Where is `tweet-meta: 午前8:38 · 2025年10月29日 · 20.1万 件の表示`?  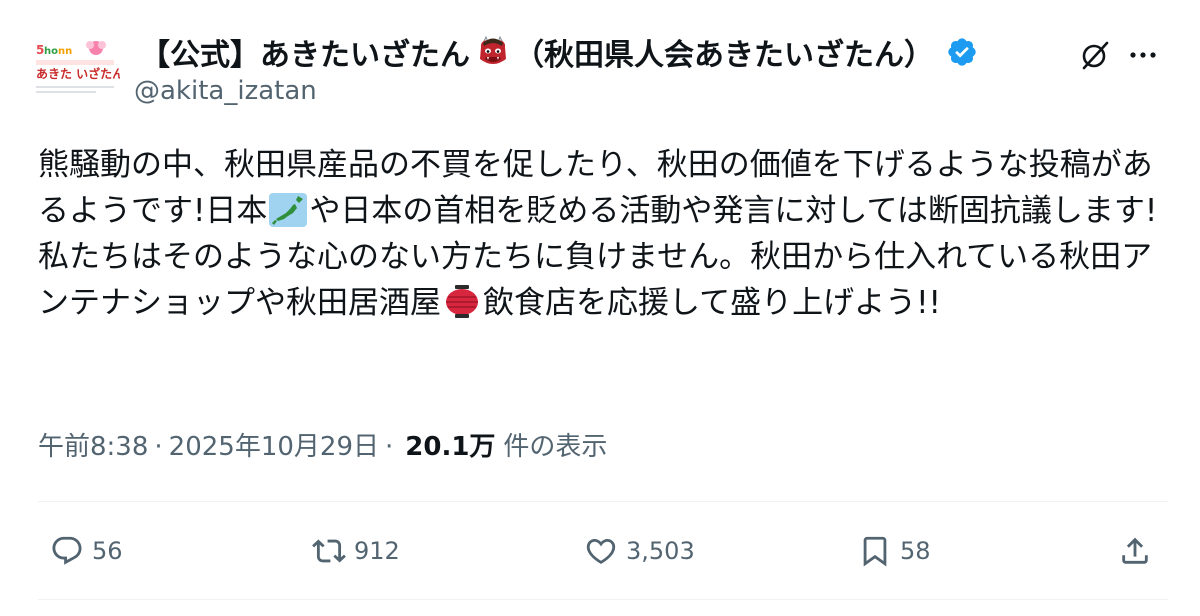
tweet-meta: 午前8:38 · 2025年10月29日 · 20.1万 件の表示 is located at coordinates (322, 444).